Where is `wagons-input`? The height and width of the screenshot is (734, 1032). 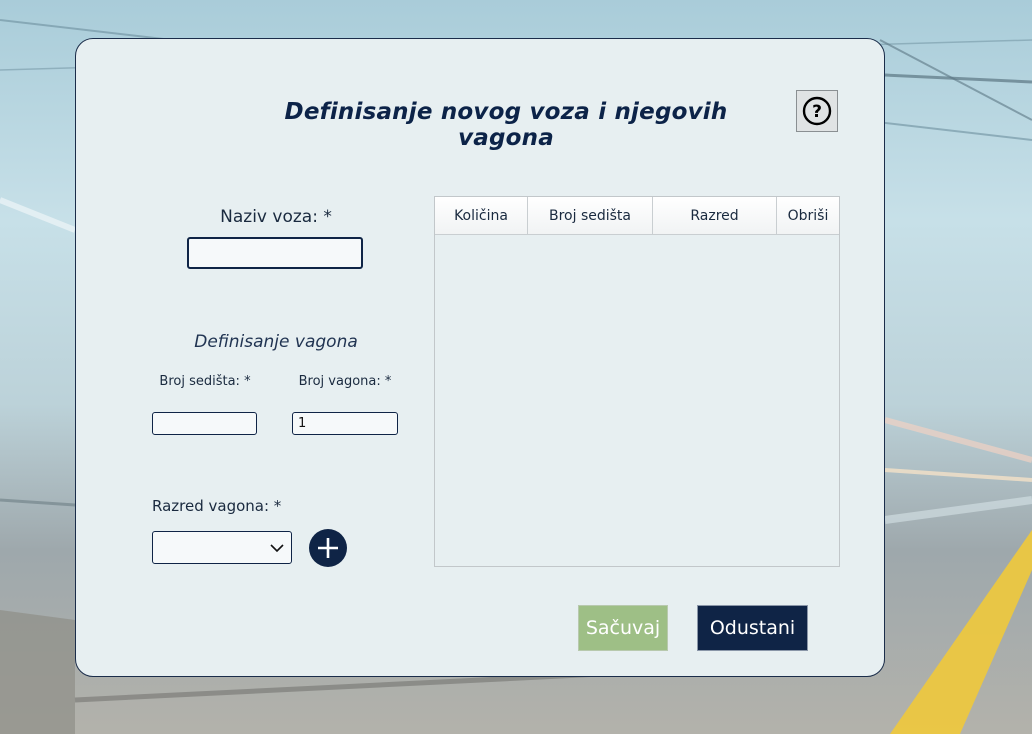 wagons-input is located at coordinates (345, 423).